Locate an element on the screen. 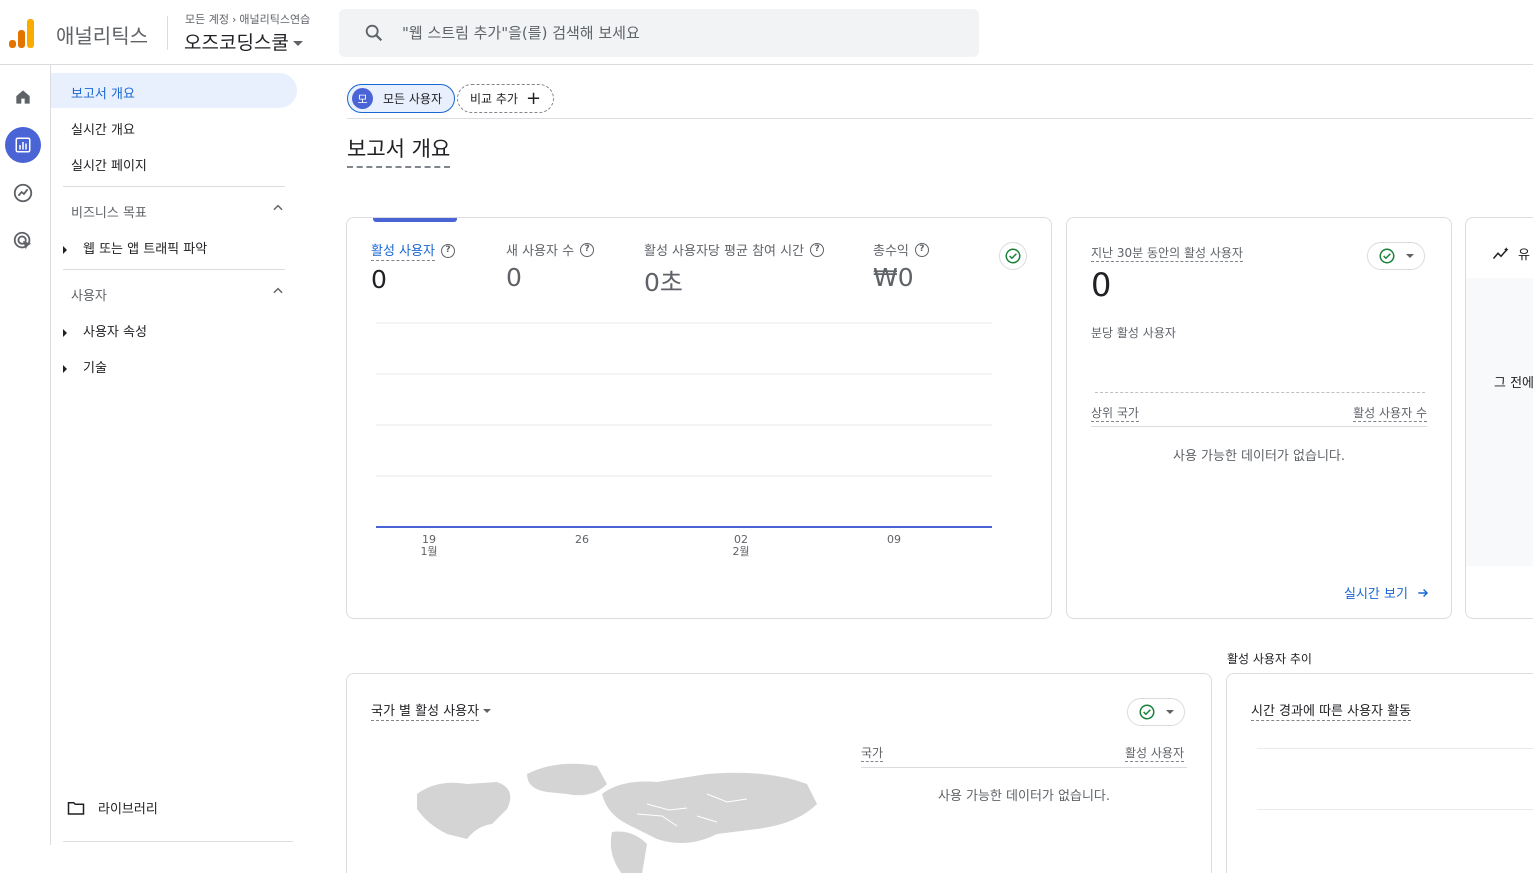 This screenshot has width=1533, height=873. chip-label: 모든 사용자 is located at coordinates (413, 99).